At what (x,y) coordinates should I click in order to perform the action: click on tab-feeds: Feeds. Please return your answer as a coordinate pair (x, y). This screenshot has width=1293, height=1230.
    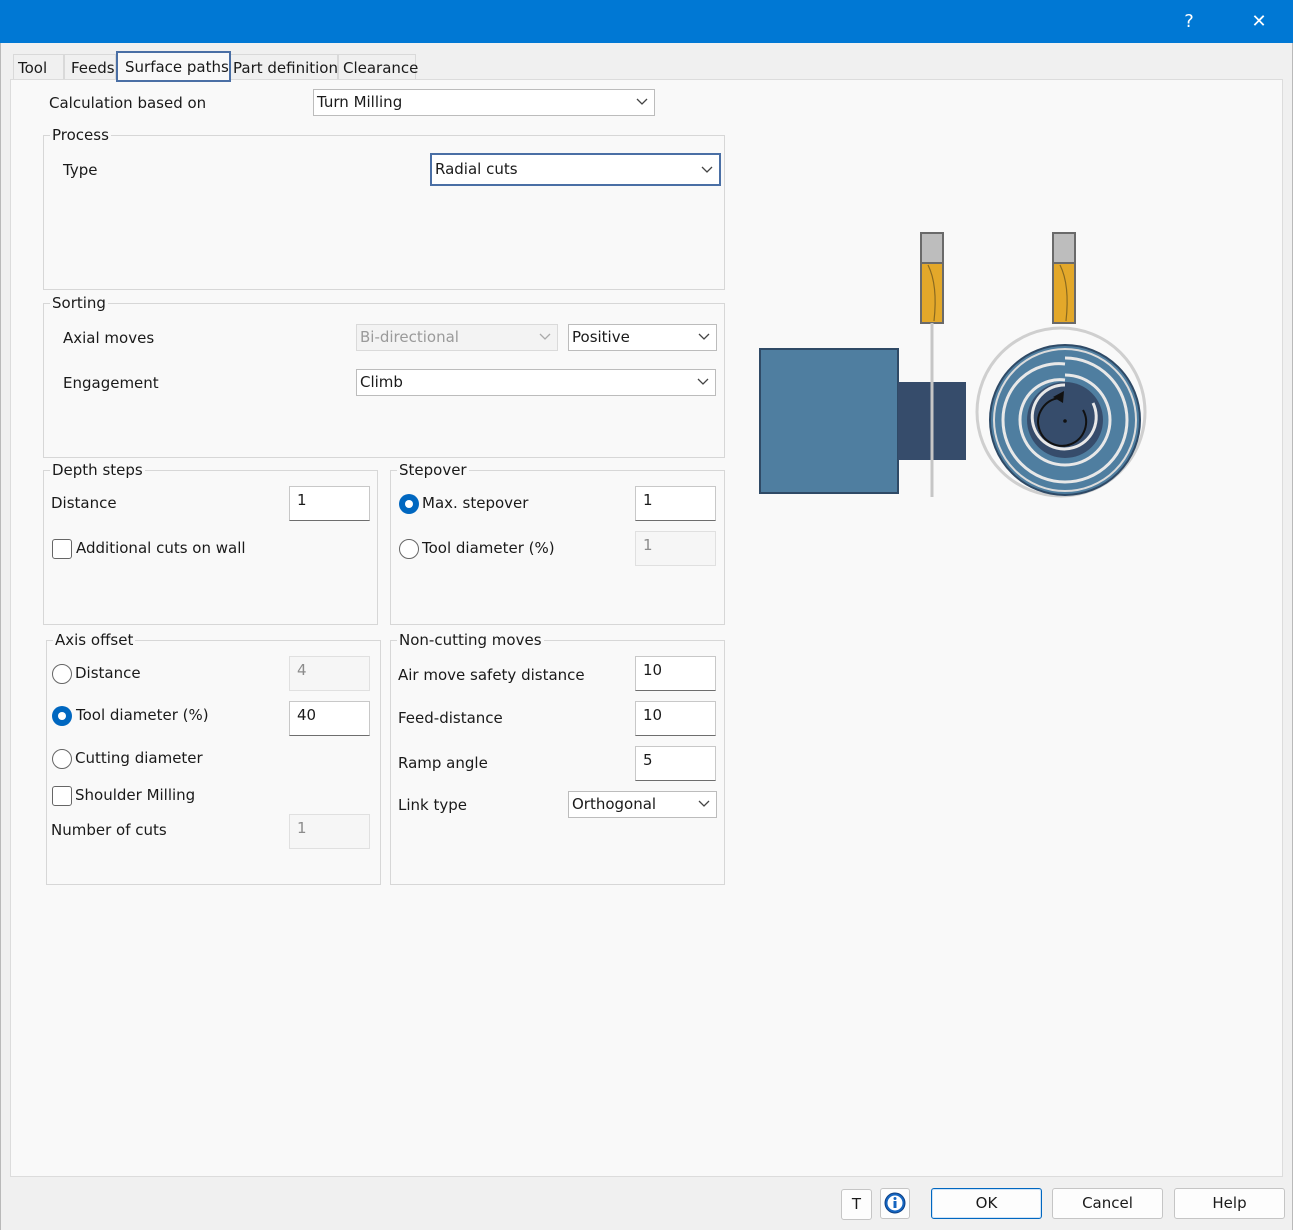
    Looking at the image, I should click on (90, 67).